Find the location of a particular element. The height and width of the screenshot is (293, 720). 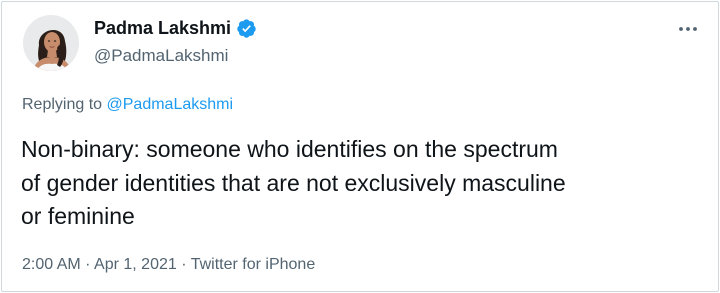

more-options-icon is located at coordinates (688, 29).